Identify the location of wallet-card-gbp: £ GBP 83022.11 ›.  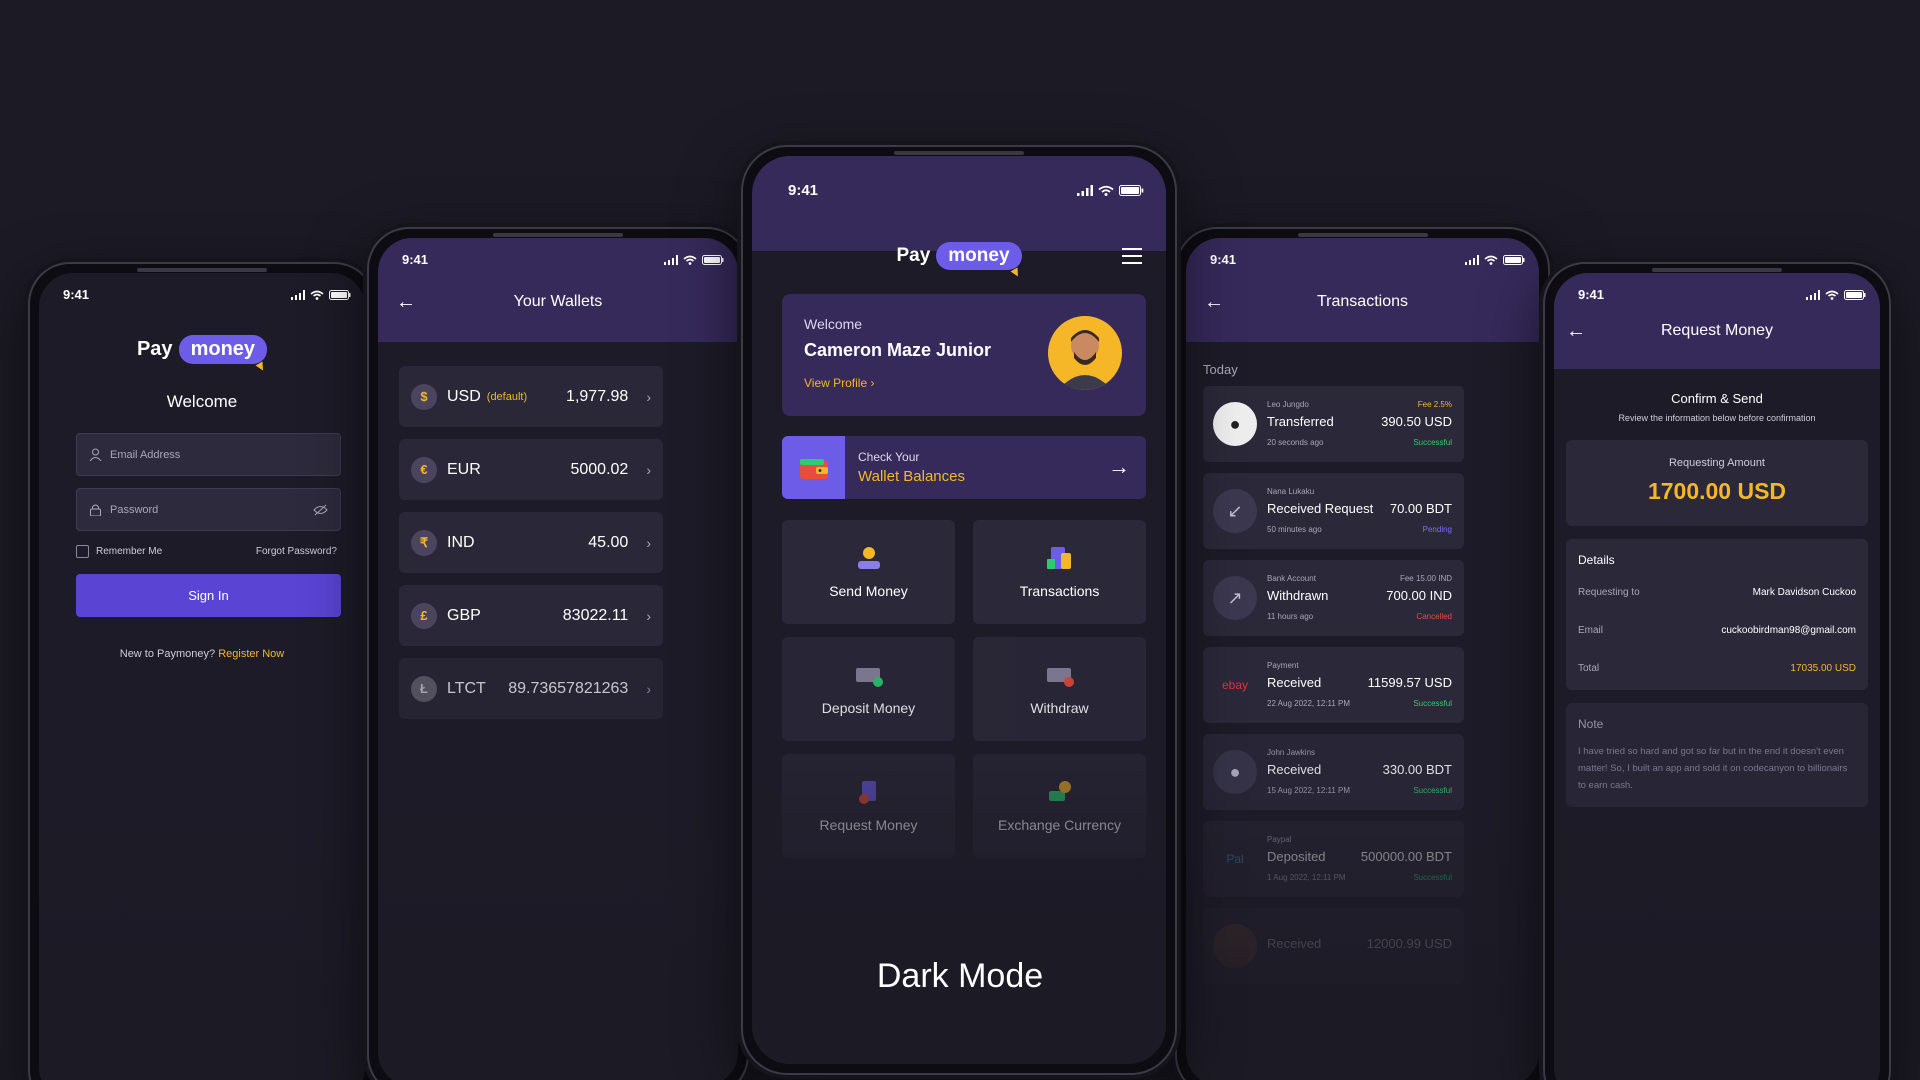
(531, 615).